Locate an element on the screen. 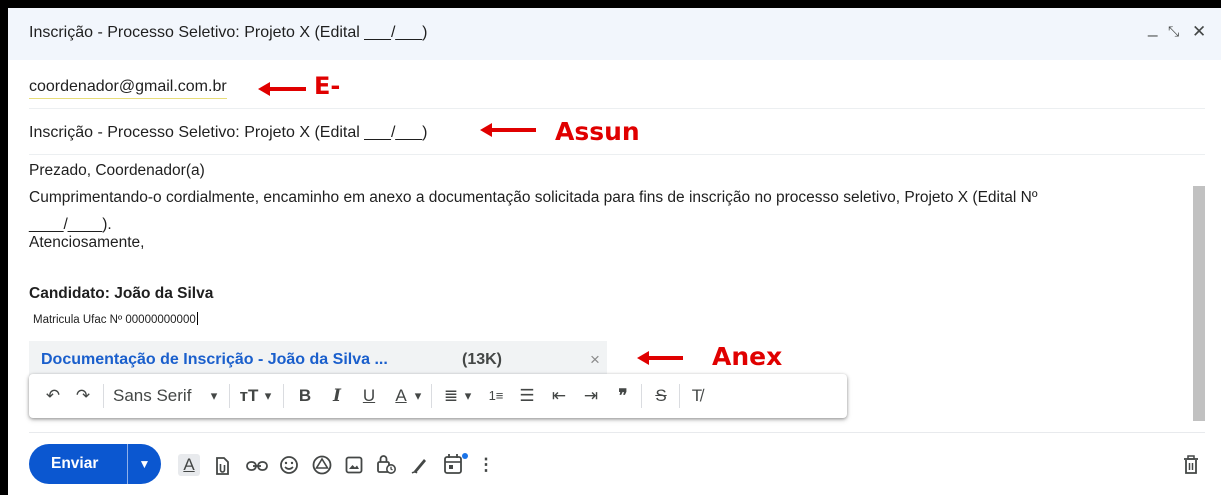 Image resolution: width=1221 pixels, height=495 pixels. insert-link-icon is located at coordinates (257, 466).